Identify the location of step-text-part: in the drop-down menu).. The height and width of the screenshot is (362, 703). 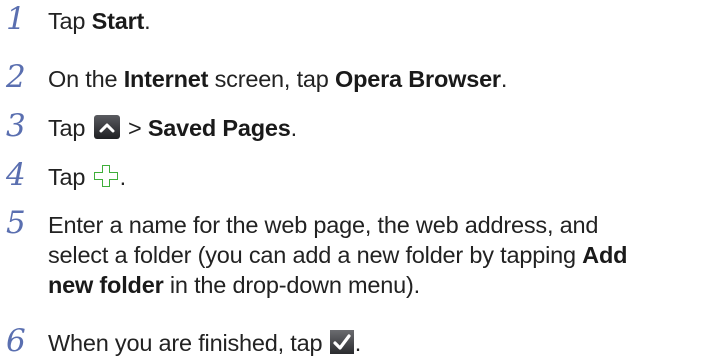
(291, 285).